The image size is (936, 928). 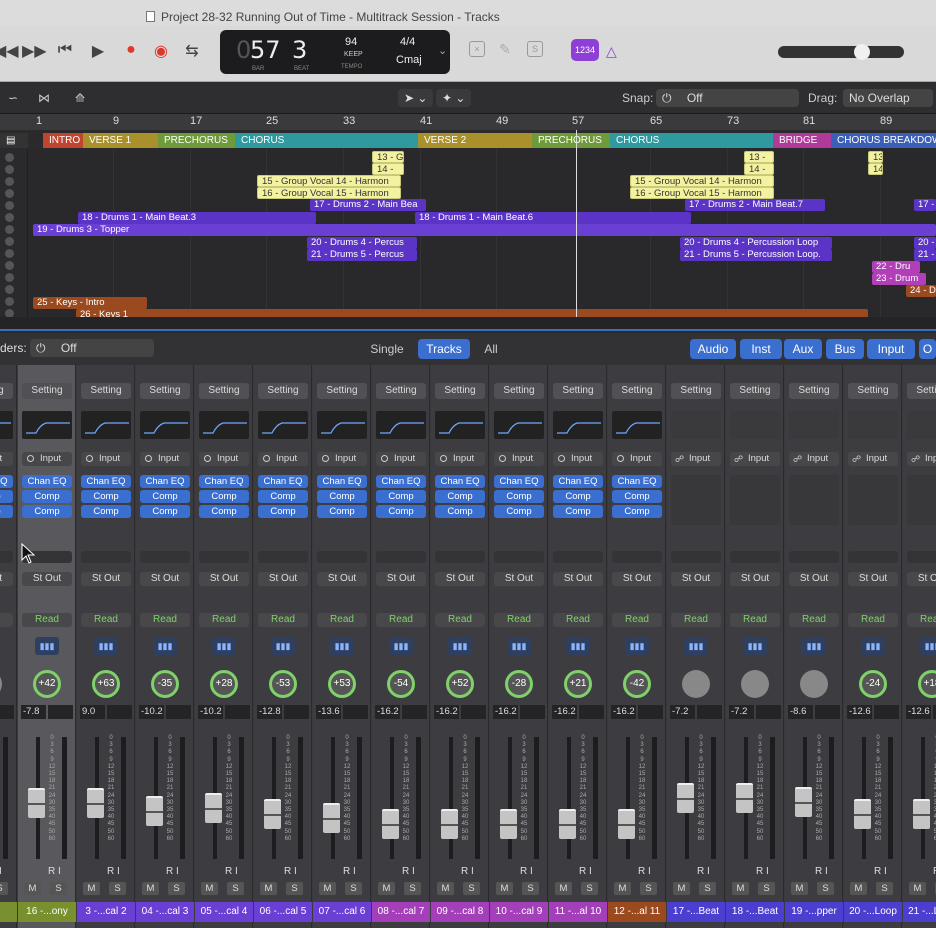 I want to click on track-name: 11 -...al 10, so click(x=578, y=912).